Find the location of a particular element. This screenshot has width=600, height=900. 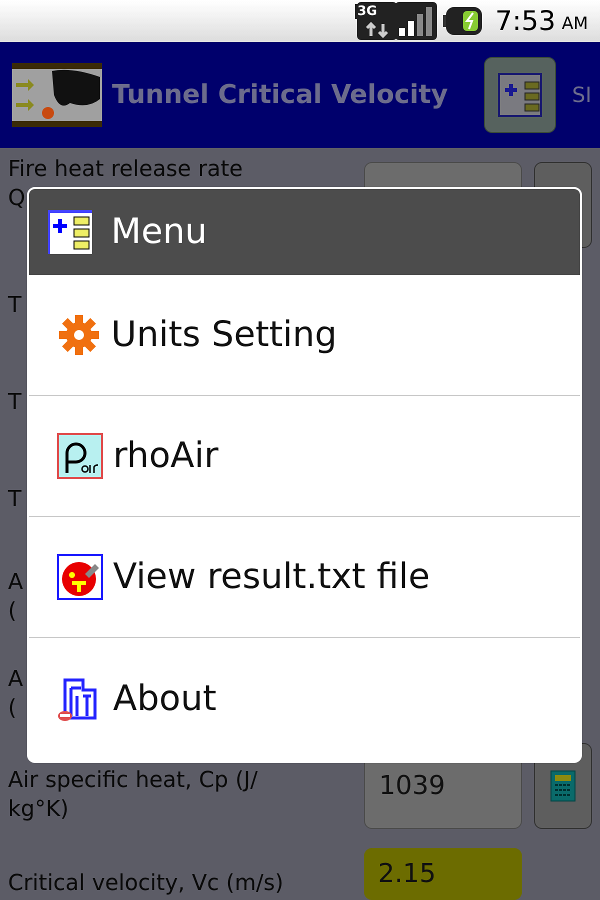

result-field: 2.15 is located at coordinates (443, 874).